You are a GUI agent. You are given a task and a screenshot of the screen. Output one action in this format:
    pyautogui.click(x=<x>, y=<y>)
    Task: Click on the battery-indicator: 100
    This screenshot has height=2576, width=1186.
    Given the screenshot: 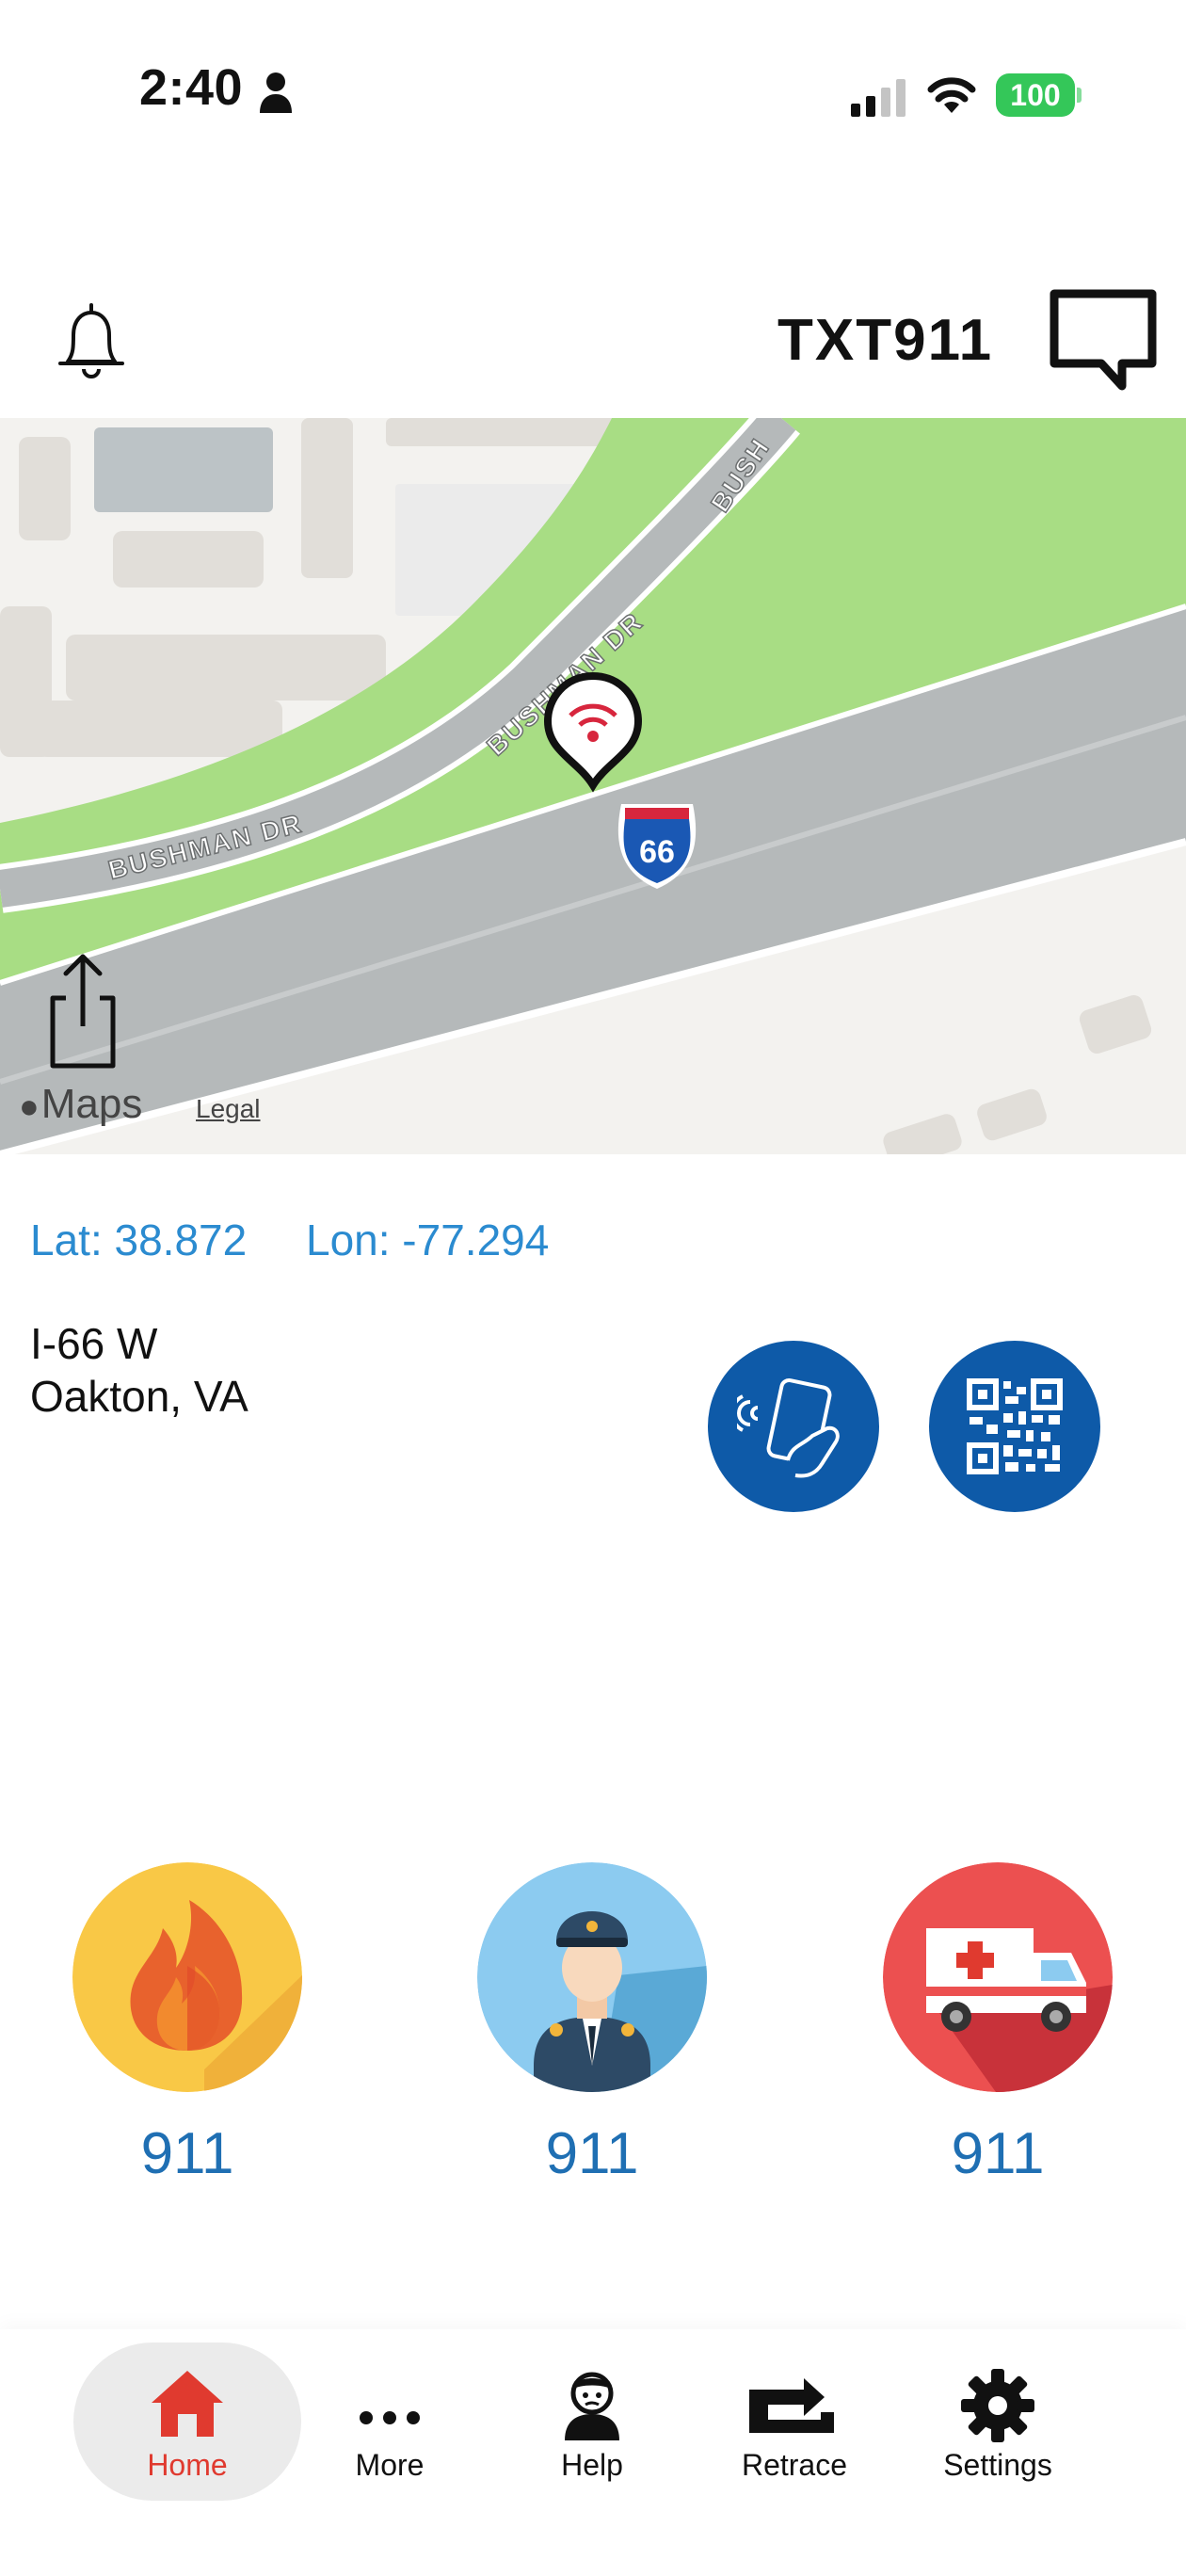 What is the action you would take?
    pyautogui.click(x=1039, y=95)
    